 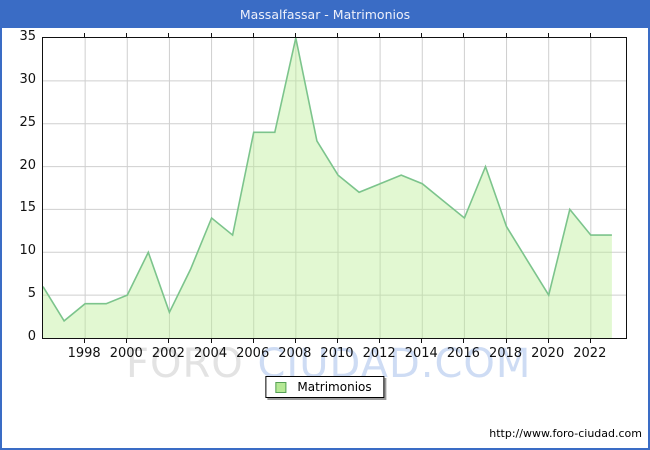 I want to click on x-tick-label: 2010, so click(x=337, y=353).